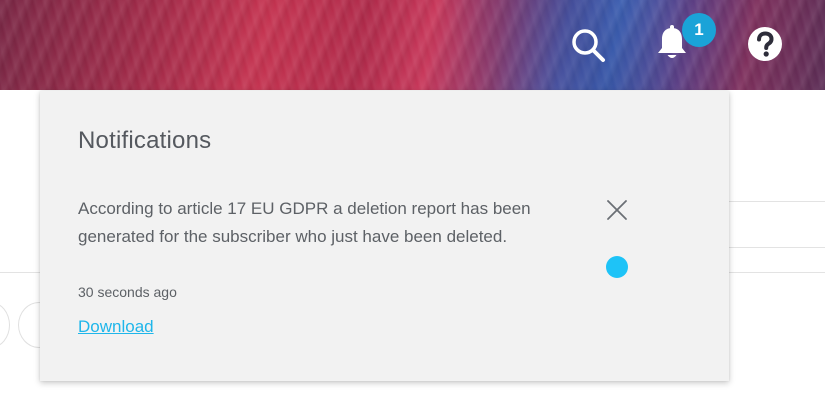 This screenshot has width=825, height=403. Describe the element at coordinates (617, 210) in the screenshot. I see `close-icon` at that location.